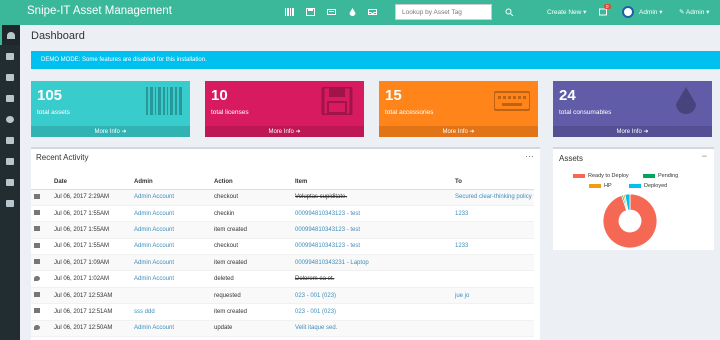 This screenshot has height=340, width=720. Describe the element at coordinates (668, 176) in the screenshot. I see `legend-label: Pending` at that location.